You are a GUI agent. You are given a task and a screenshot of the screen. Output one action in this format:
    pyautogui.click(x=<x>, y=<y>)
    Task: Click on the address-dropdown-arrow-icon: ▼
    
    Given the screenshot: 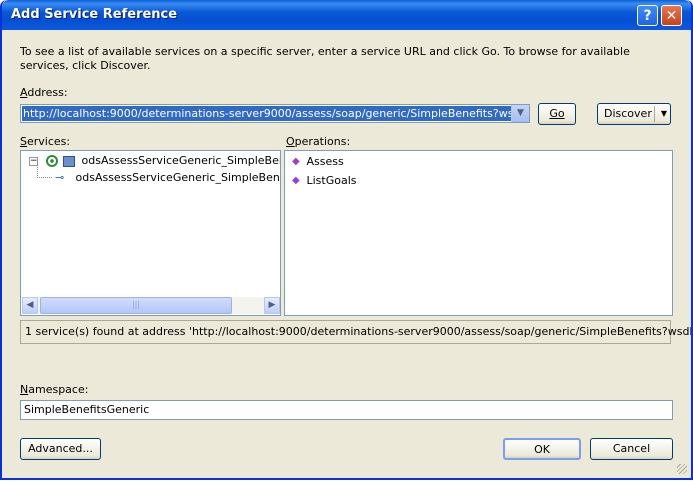 What is the action you would take?
    pyautogui.click(x=520, y=113)
    